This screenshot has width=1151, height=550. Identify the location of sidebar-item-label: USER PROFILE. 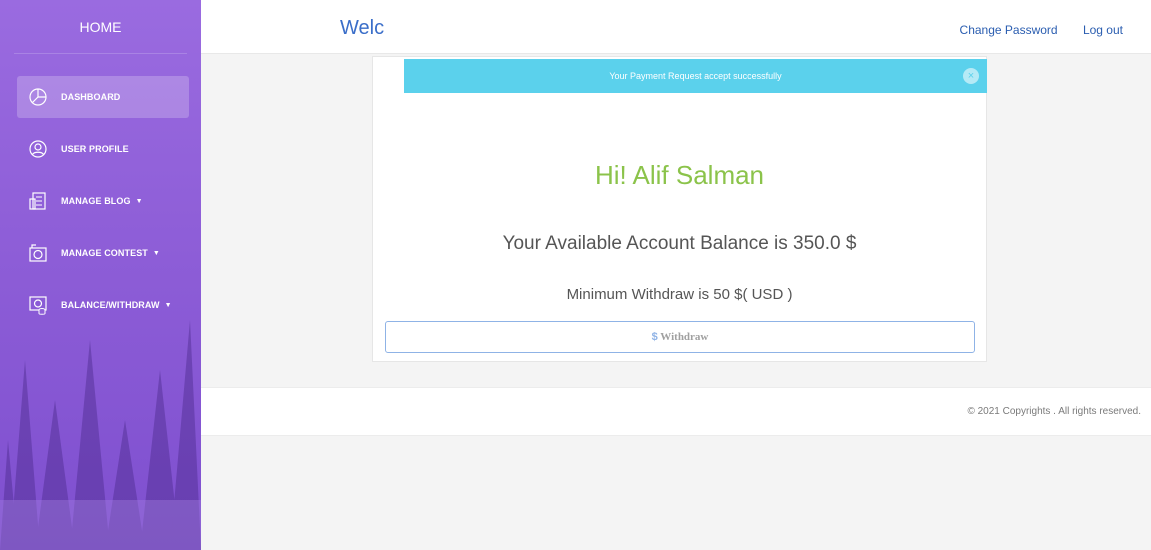
(95, 149).